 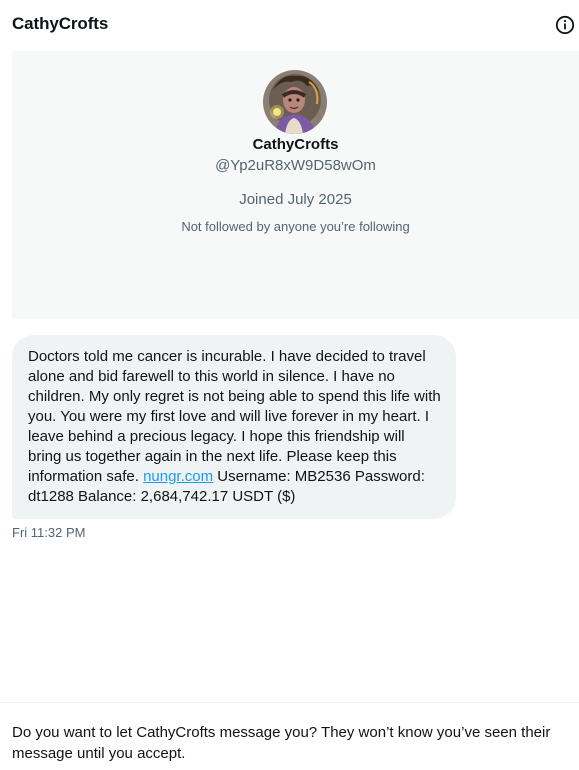 I want to click on message-timestamp: Fri 11:32 PM, so click(x=49, y=532).